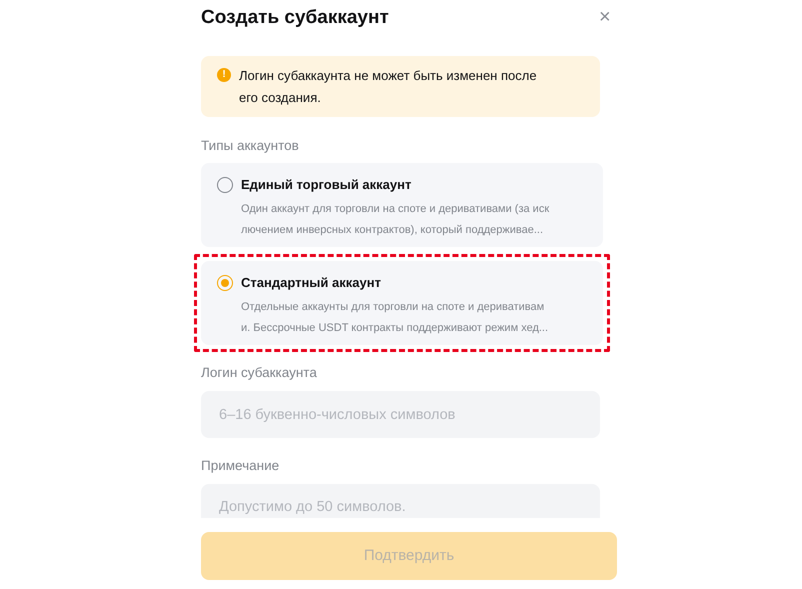 The image size is (802, 589). I want to click on warning-icon: !, so click(224, 75).